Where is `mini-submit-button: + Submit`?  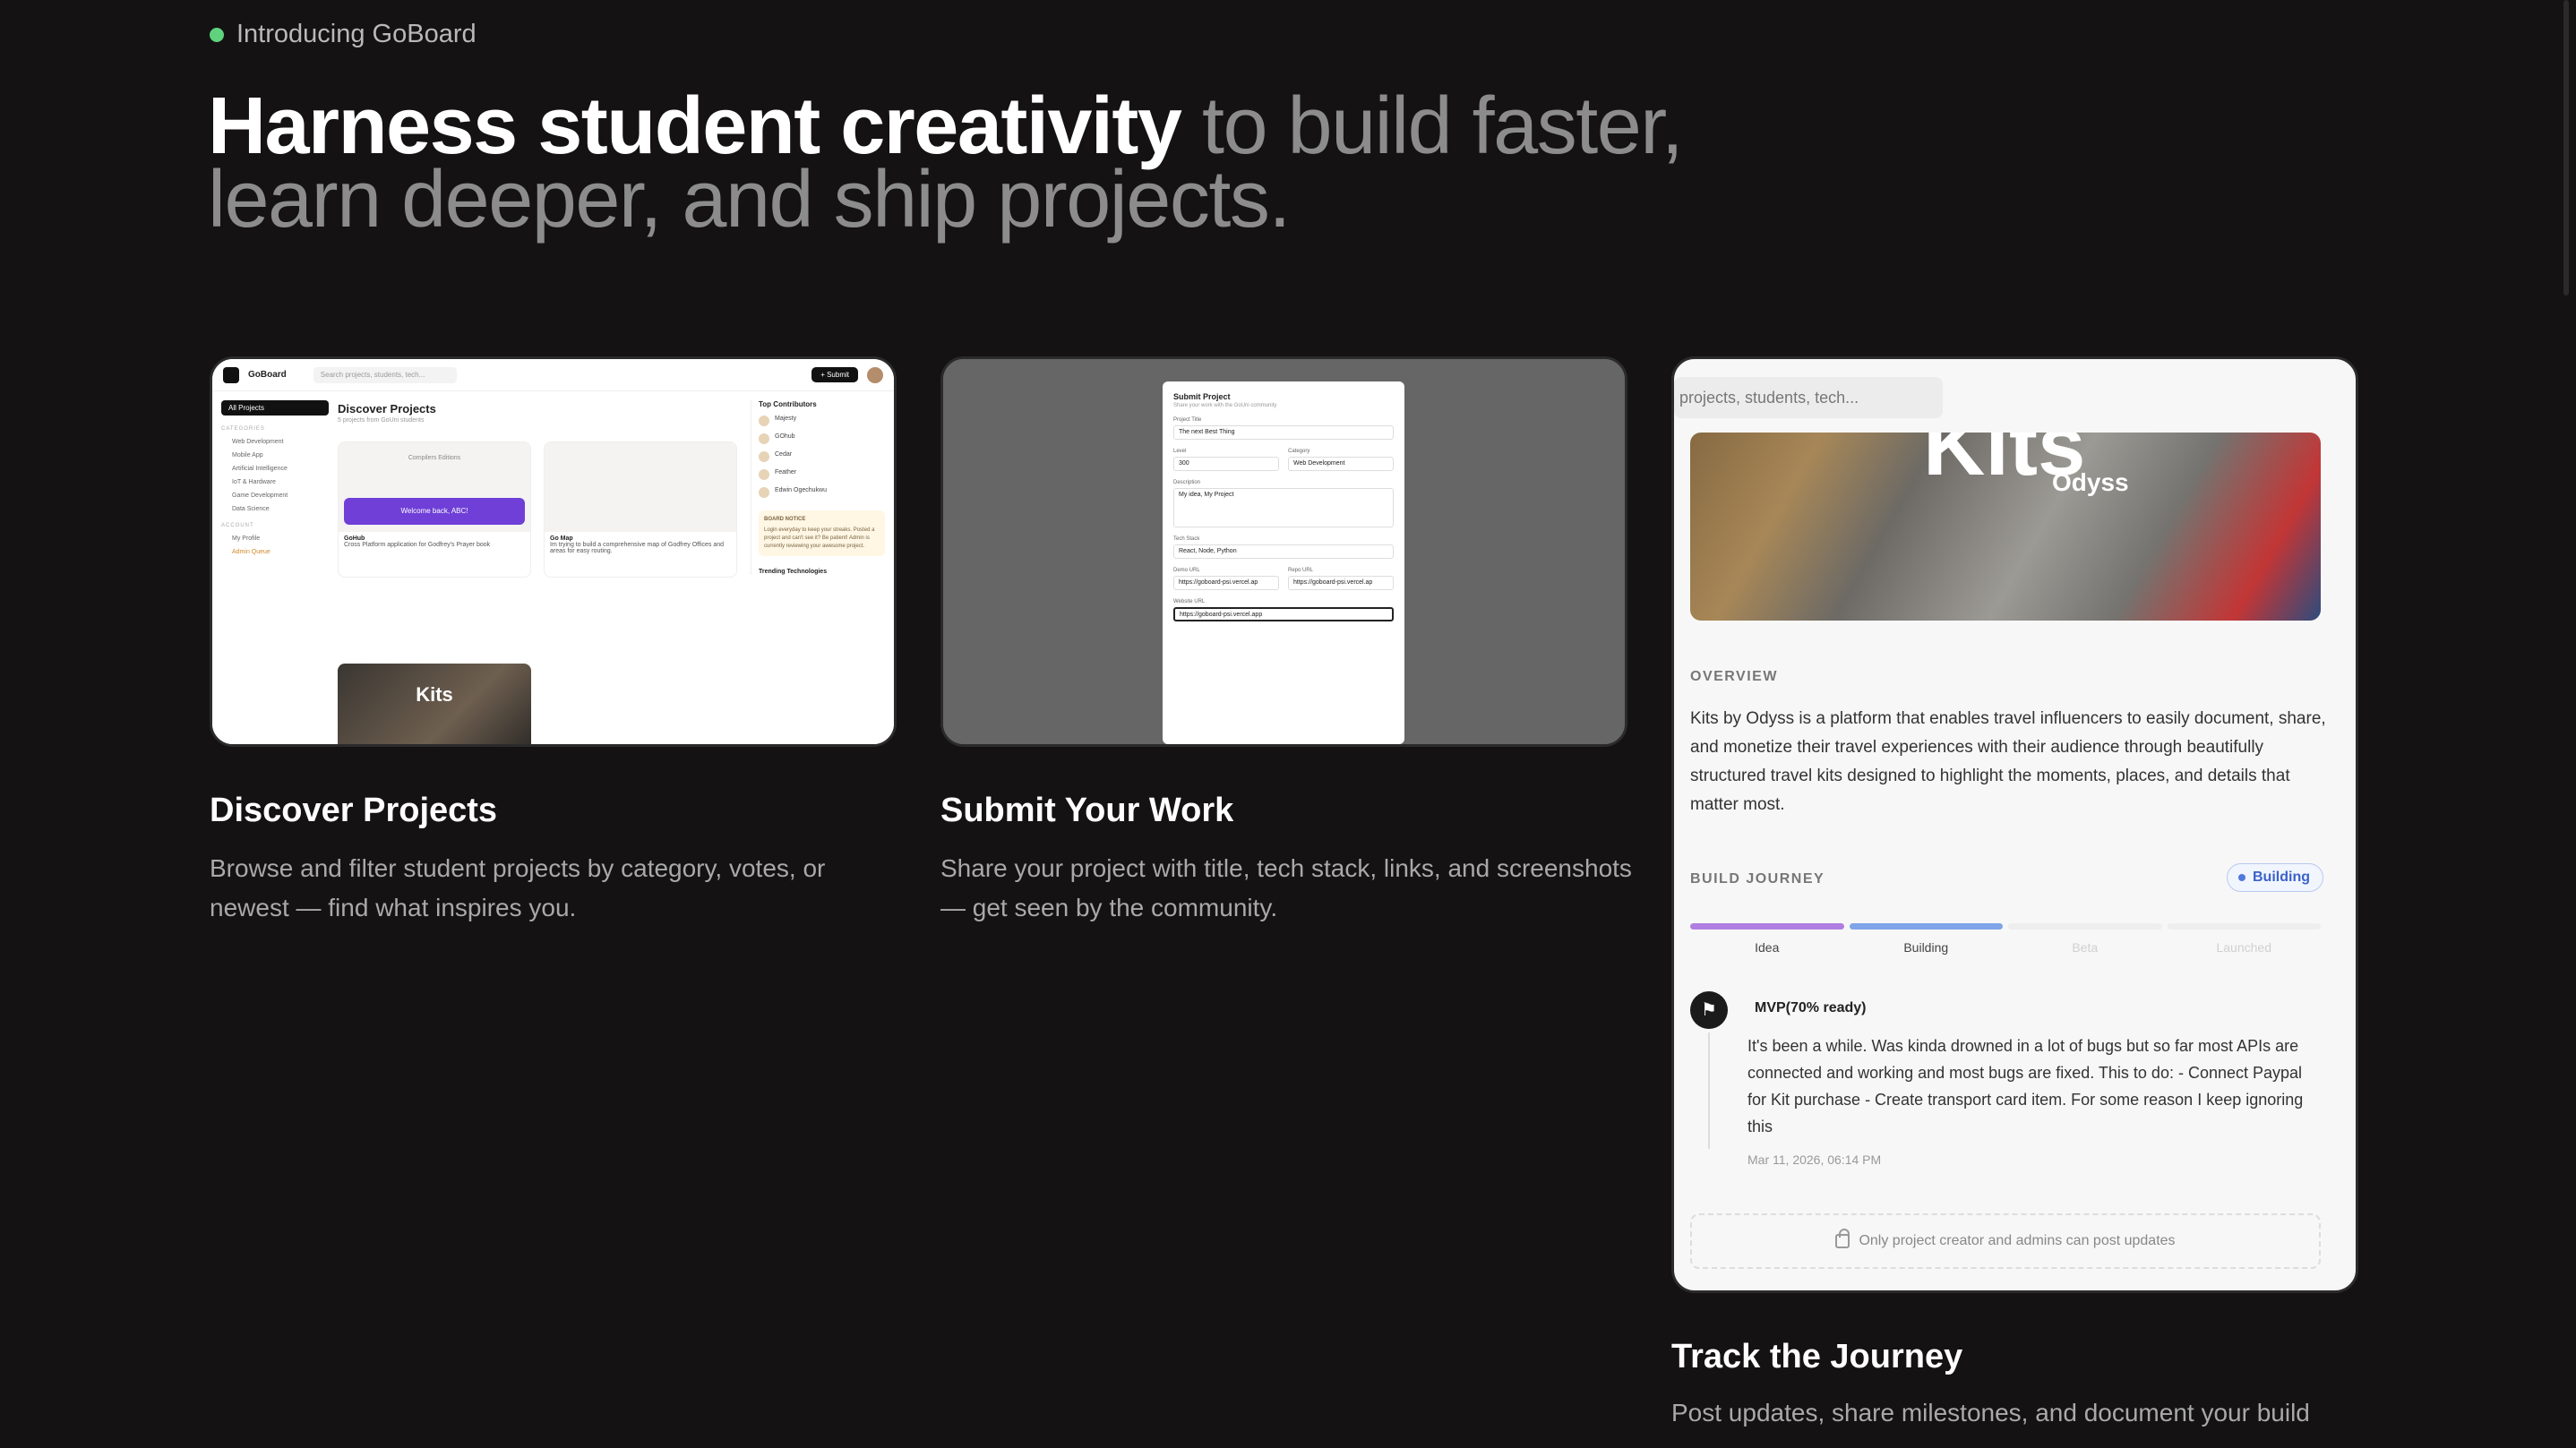
mini-submit-button: + Submit is located at coordinates (834, 374).